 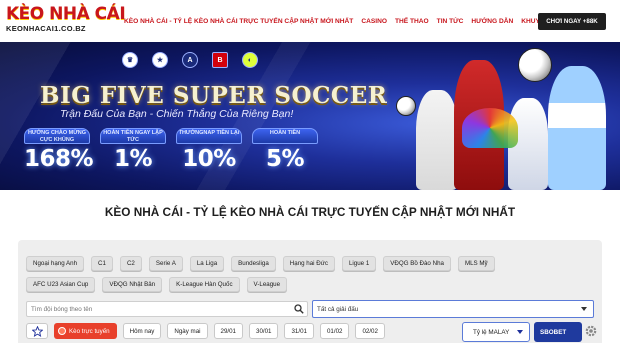 What do you see at coordinates (207, 263) in the screenshot?
I see `league-chip: La Liga` at bounding box center [207, 263].